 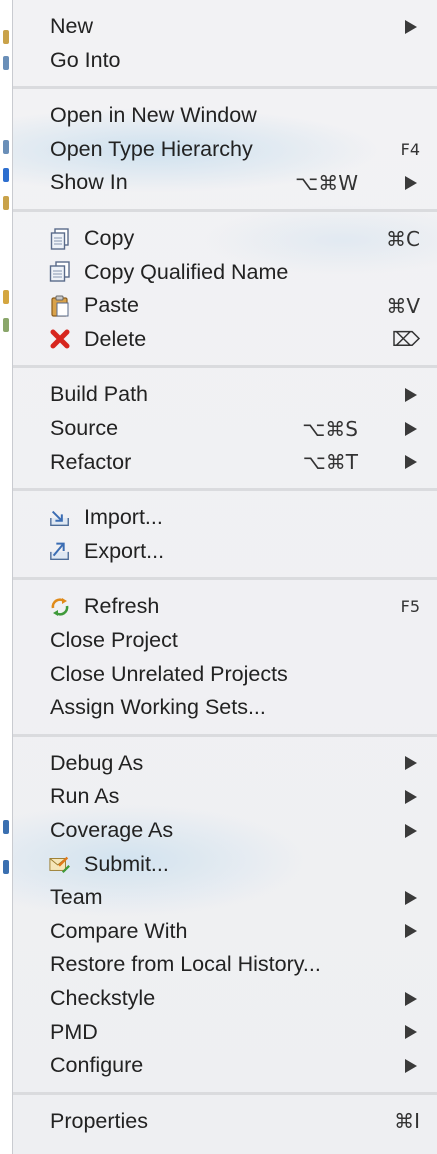 What do you see at coordinates (60, 518) in the screenshot?
I see `import-icon` at bounding box center [60, 518].